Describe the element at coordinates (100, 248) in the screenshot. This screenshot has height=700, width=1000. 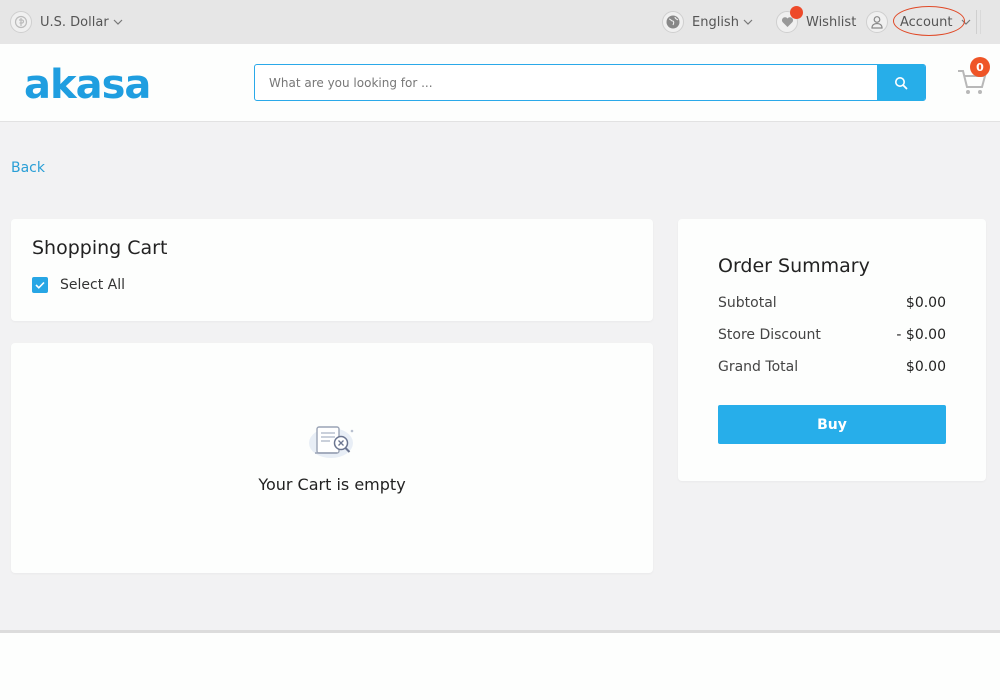
I see `shopping-cart-title: Shopping Cart` at that location.